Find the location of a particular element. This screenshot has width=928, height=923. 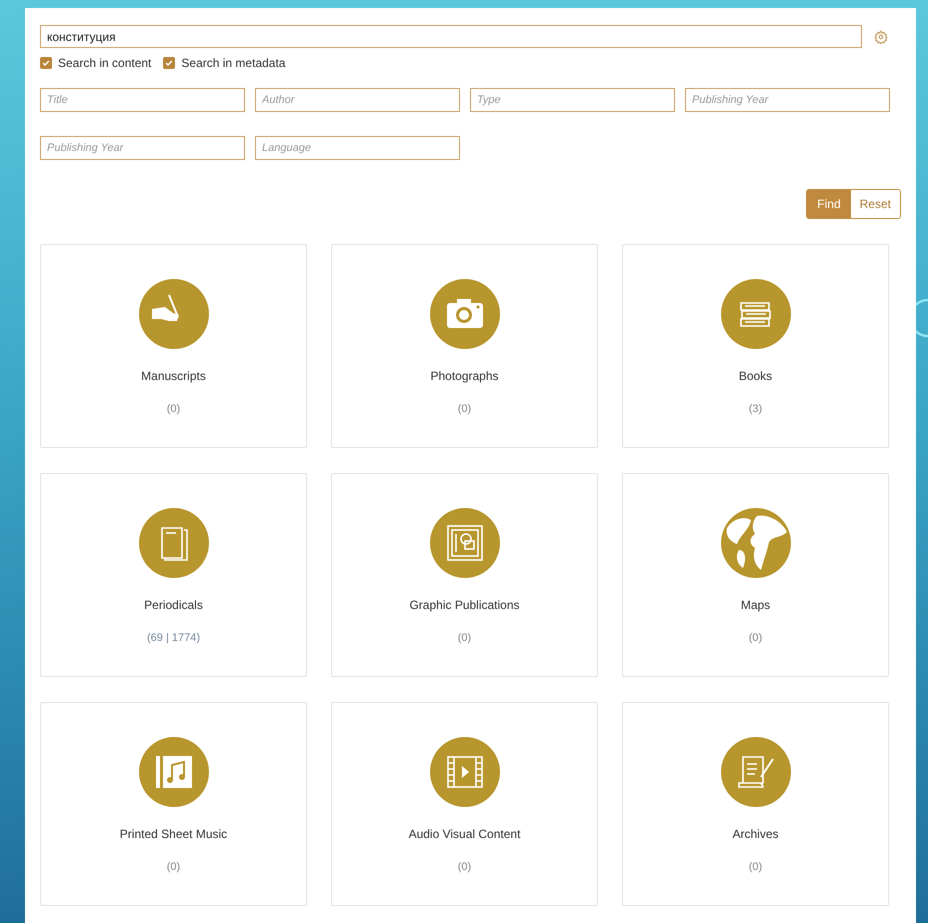

settings-icon is located at coordinates (881, 37).